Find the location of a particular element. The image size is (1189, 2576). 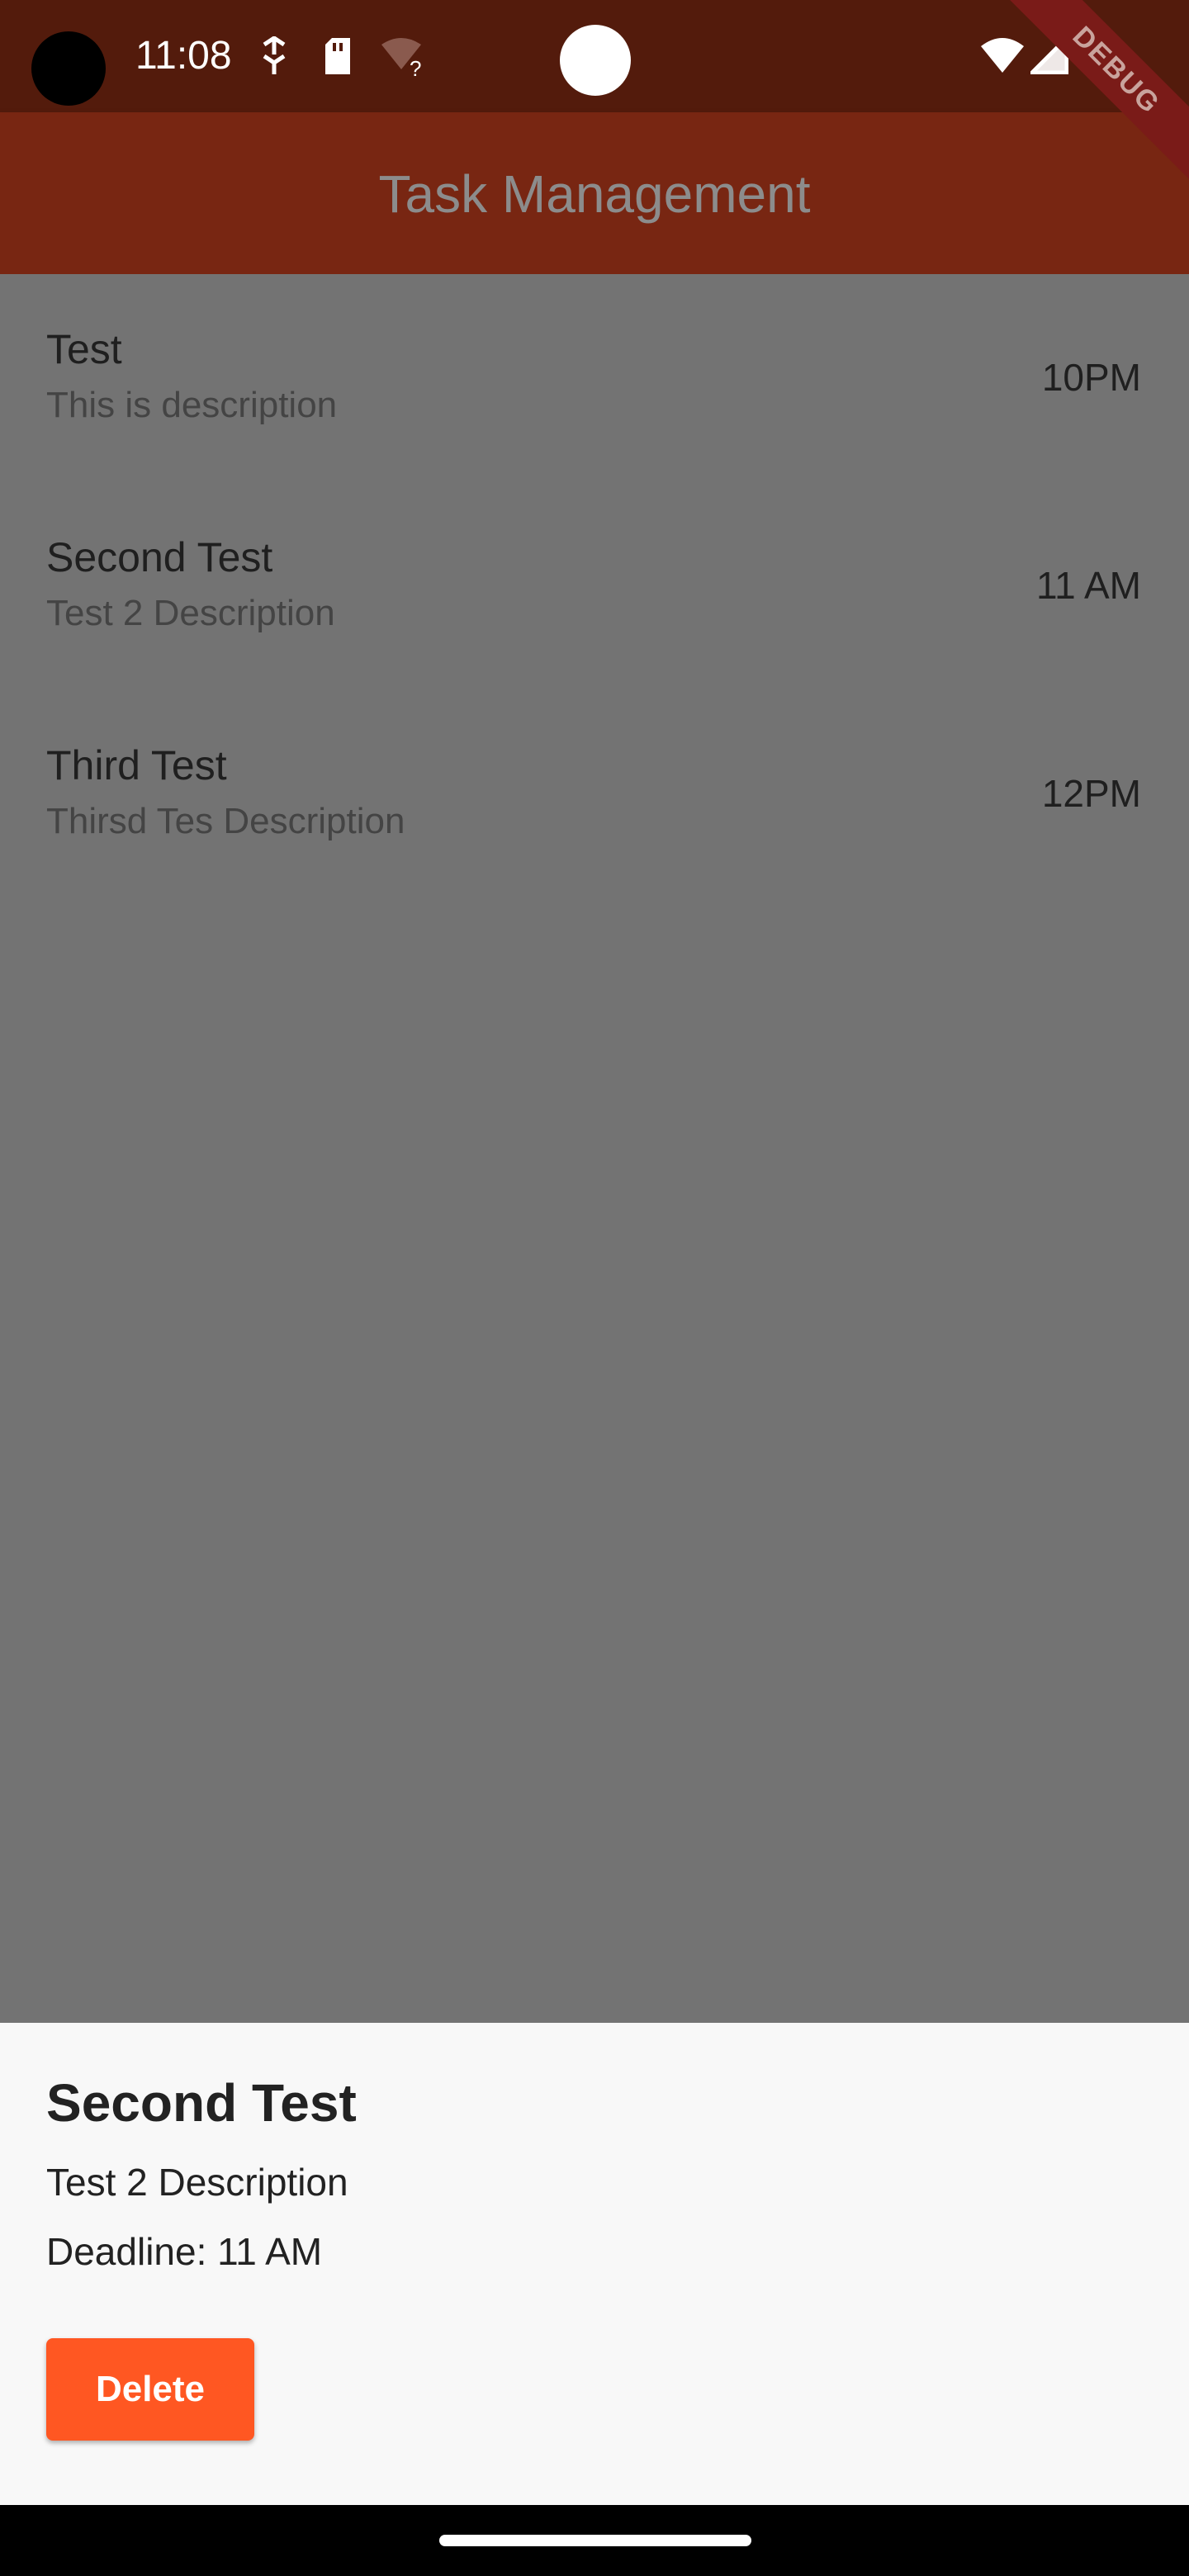

task-description: This is description is located at coordinates (192, 405).